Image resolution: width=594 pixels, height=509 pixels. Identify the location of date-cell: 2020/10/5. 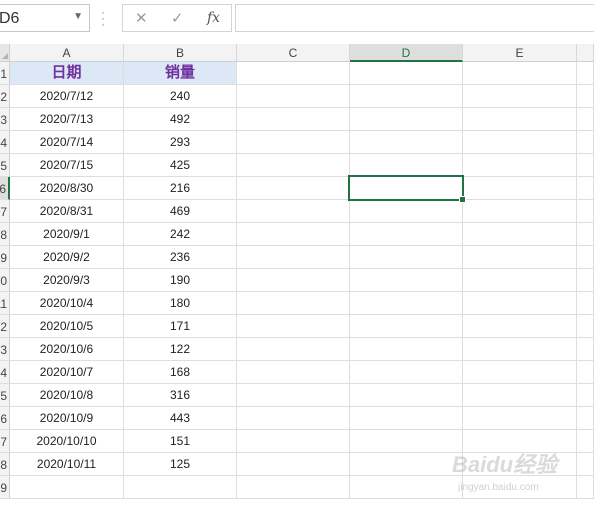
(67, 326).